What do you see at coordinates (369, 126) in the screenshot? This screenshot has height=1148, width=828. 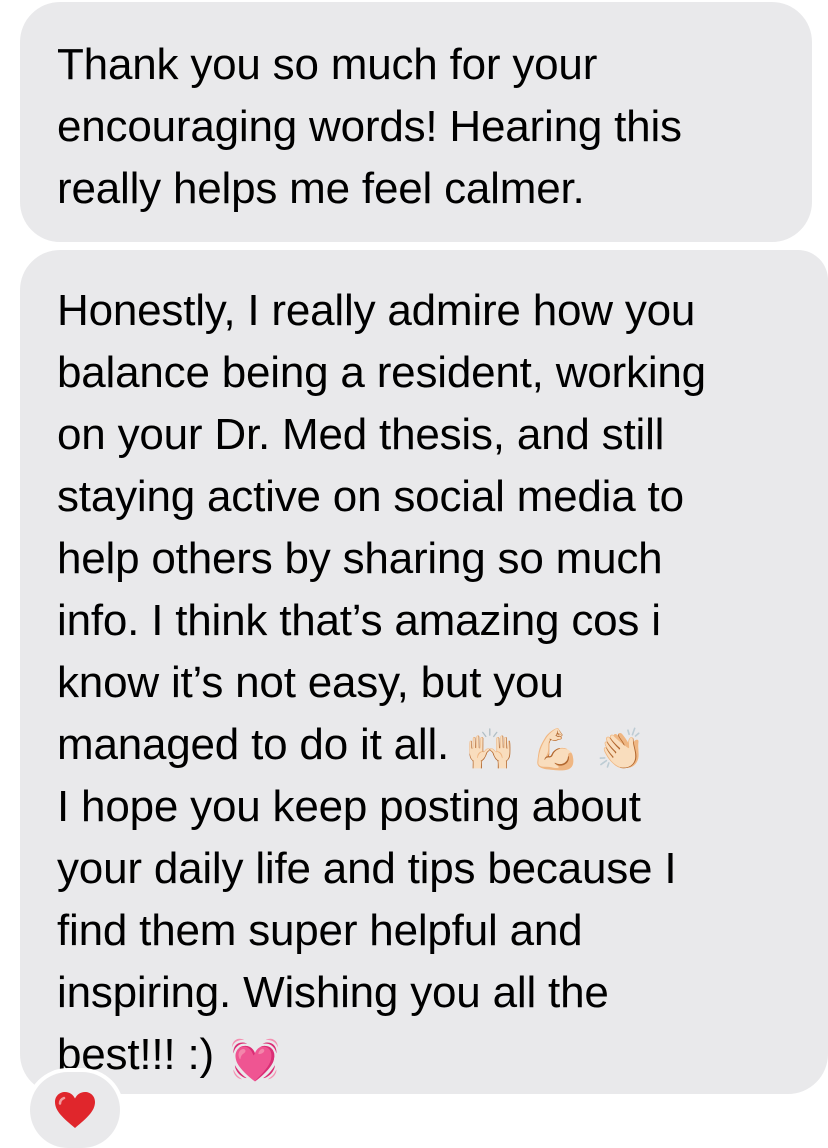 I see `message-text-line: encouraging words! Hearing this` at bounding box center [369, 126].